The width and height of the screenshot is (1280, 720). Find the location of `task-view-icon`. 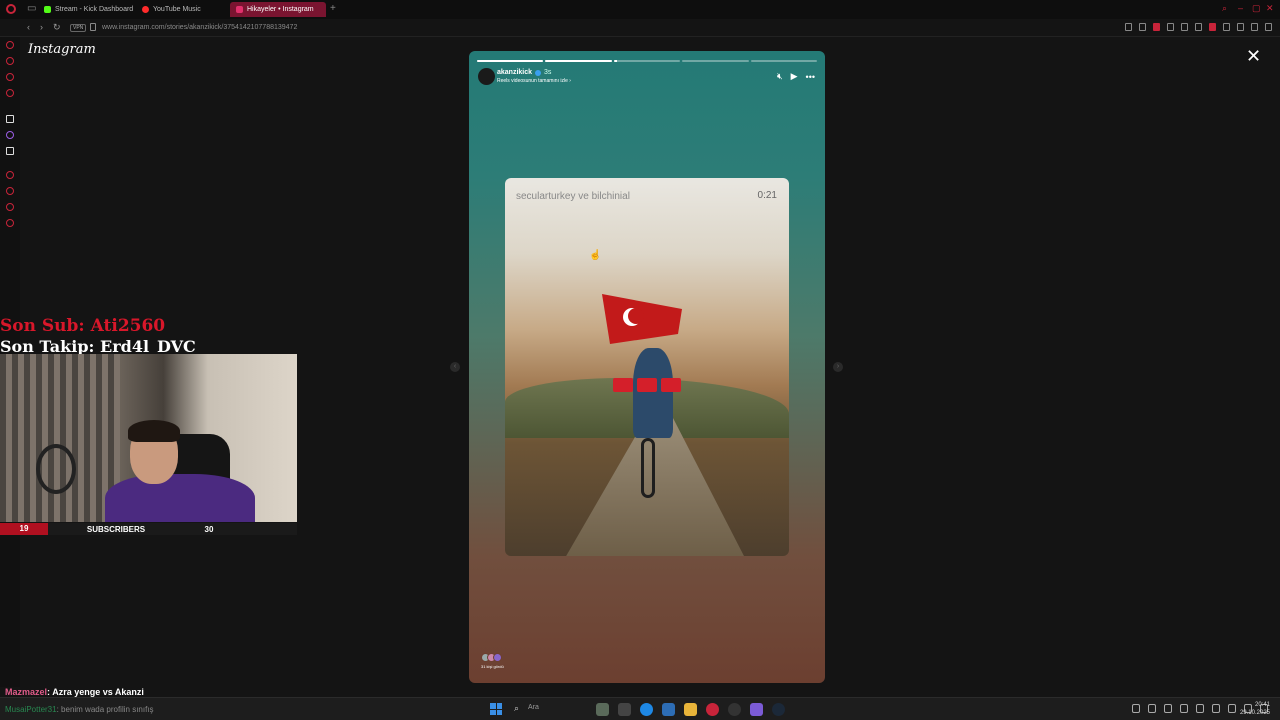

task-view-icon is located at coordinates (624, 709).